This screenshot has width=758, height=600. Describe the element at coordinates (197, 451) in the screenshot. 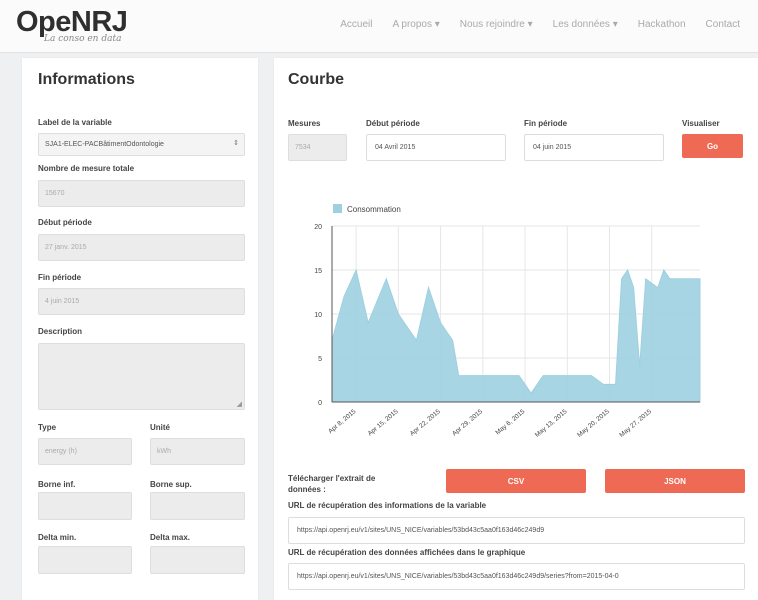

I see `unite-field: kWh` at that location.